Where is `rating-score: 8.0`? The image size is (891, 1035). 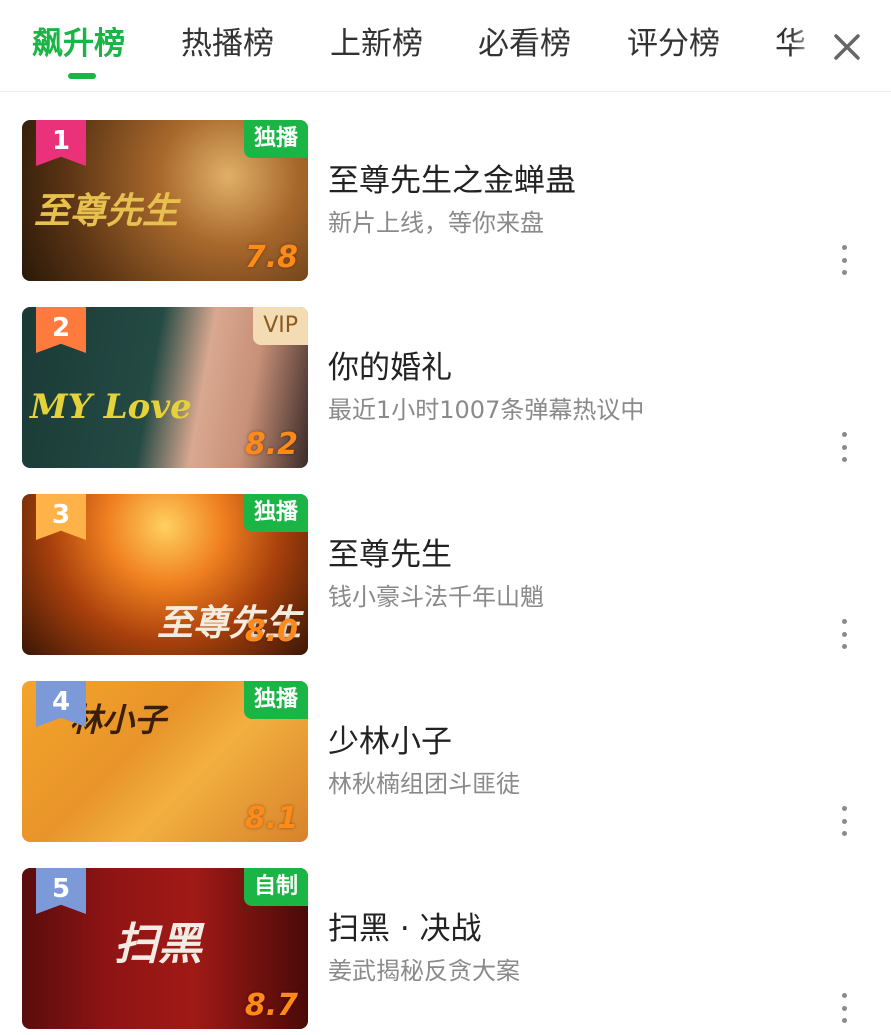
rating-score: 8.0 is located at coordinates (271, 631).